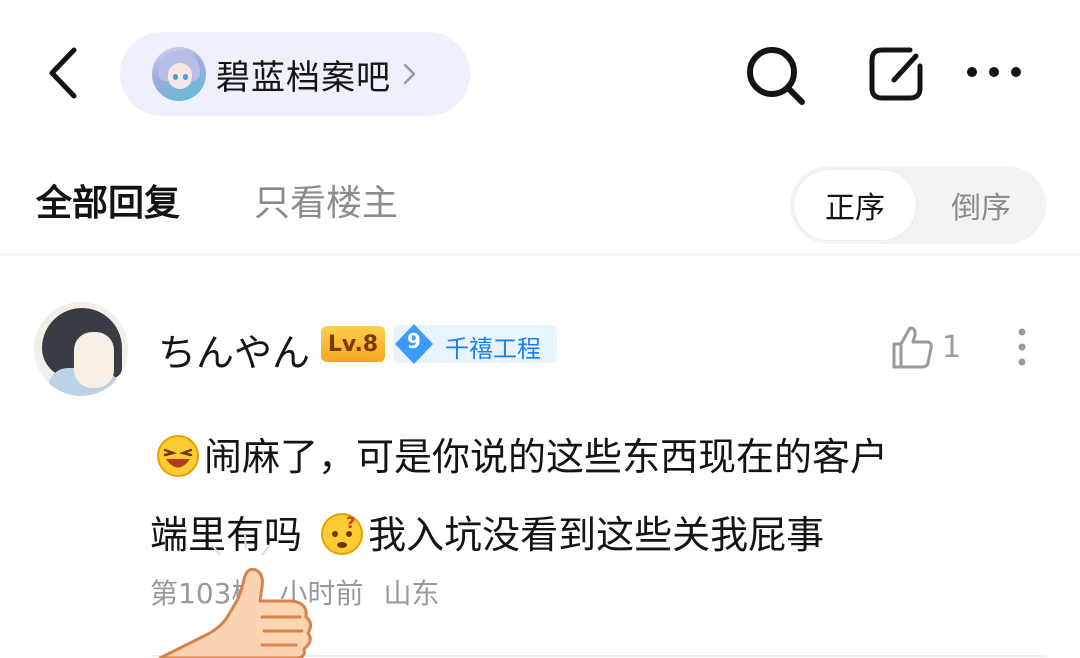  Describe the element at coordinates (234, 349) in the screenshot. I see `username: ちんやん` at that location.